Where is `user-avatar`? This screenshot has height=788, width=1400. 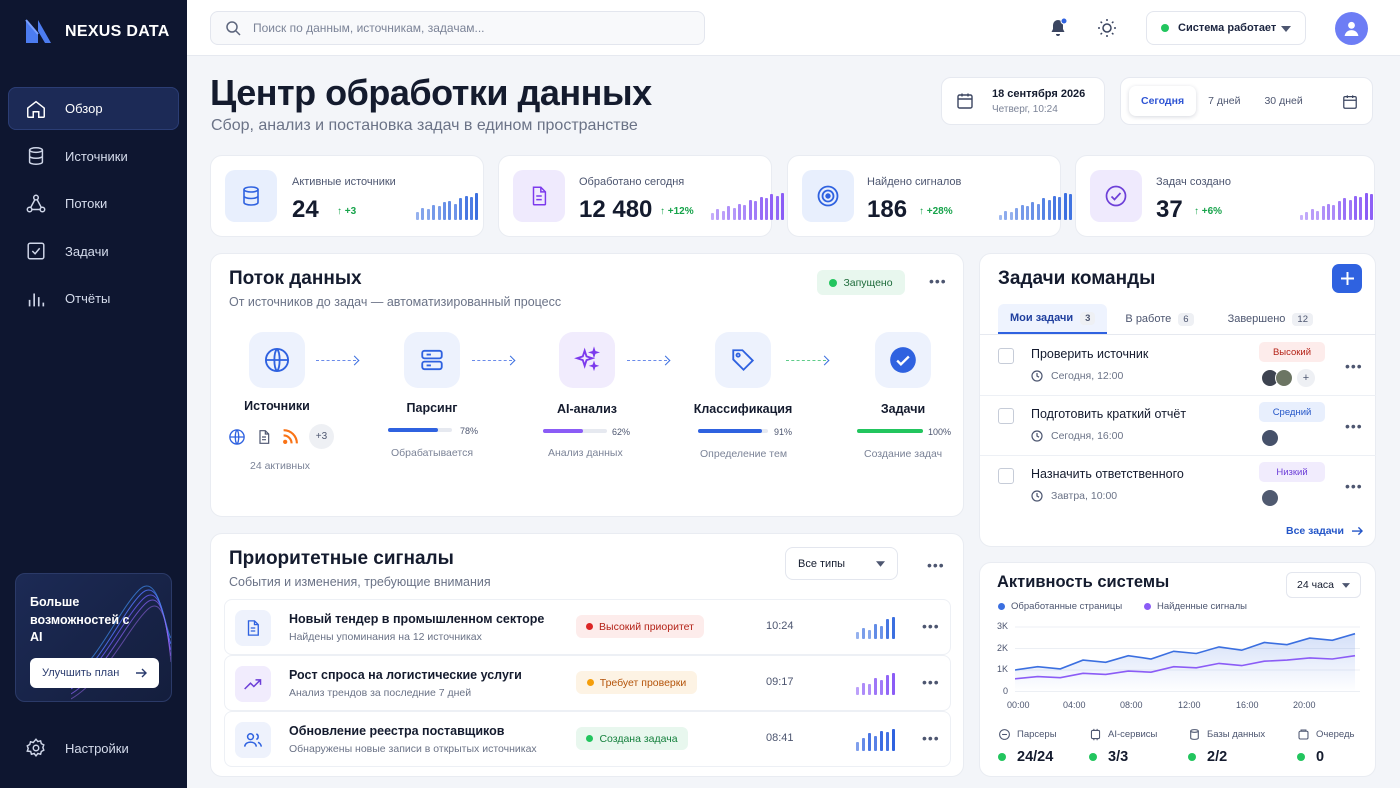
user-avatar is located at coordinates (1351, 28).